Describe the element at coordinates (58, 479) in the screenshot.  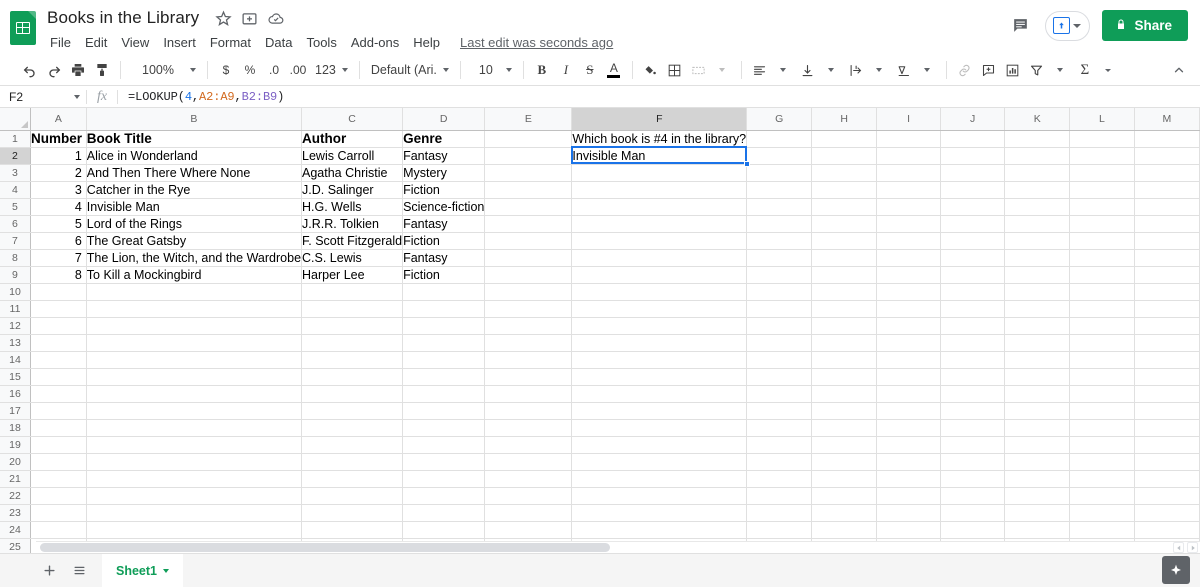
I see `cell-A21` at that location.